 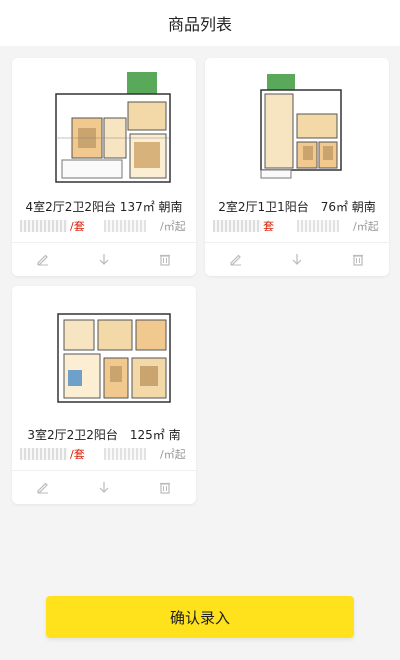 What do you see at coordinates (268, 226) in the screenshot?
I see `price-unit: 套` at bounding box center [268, 226].